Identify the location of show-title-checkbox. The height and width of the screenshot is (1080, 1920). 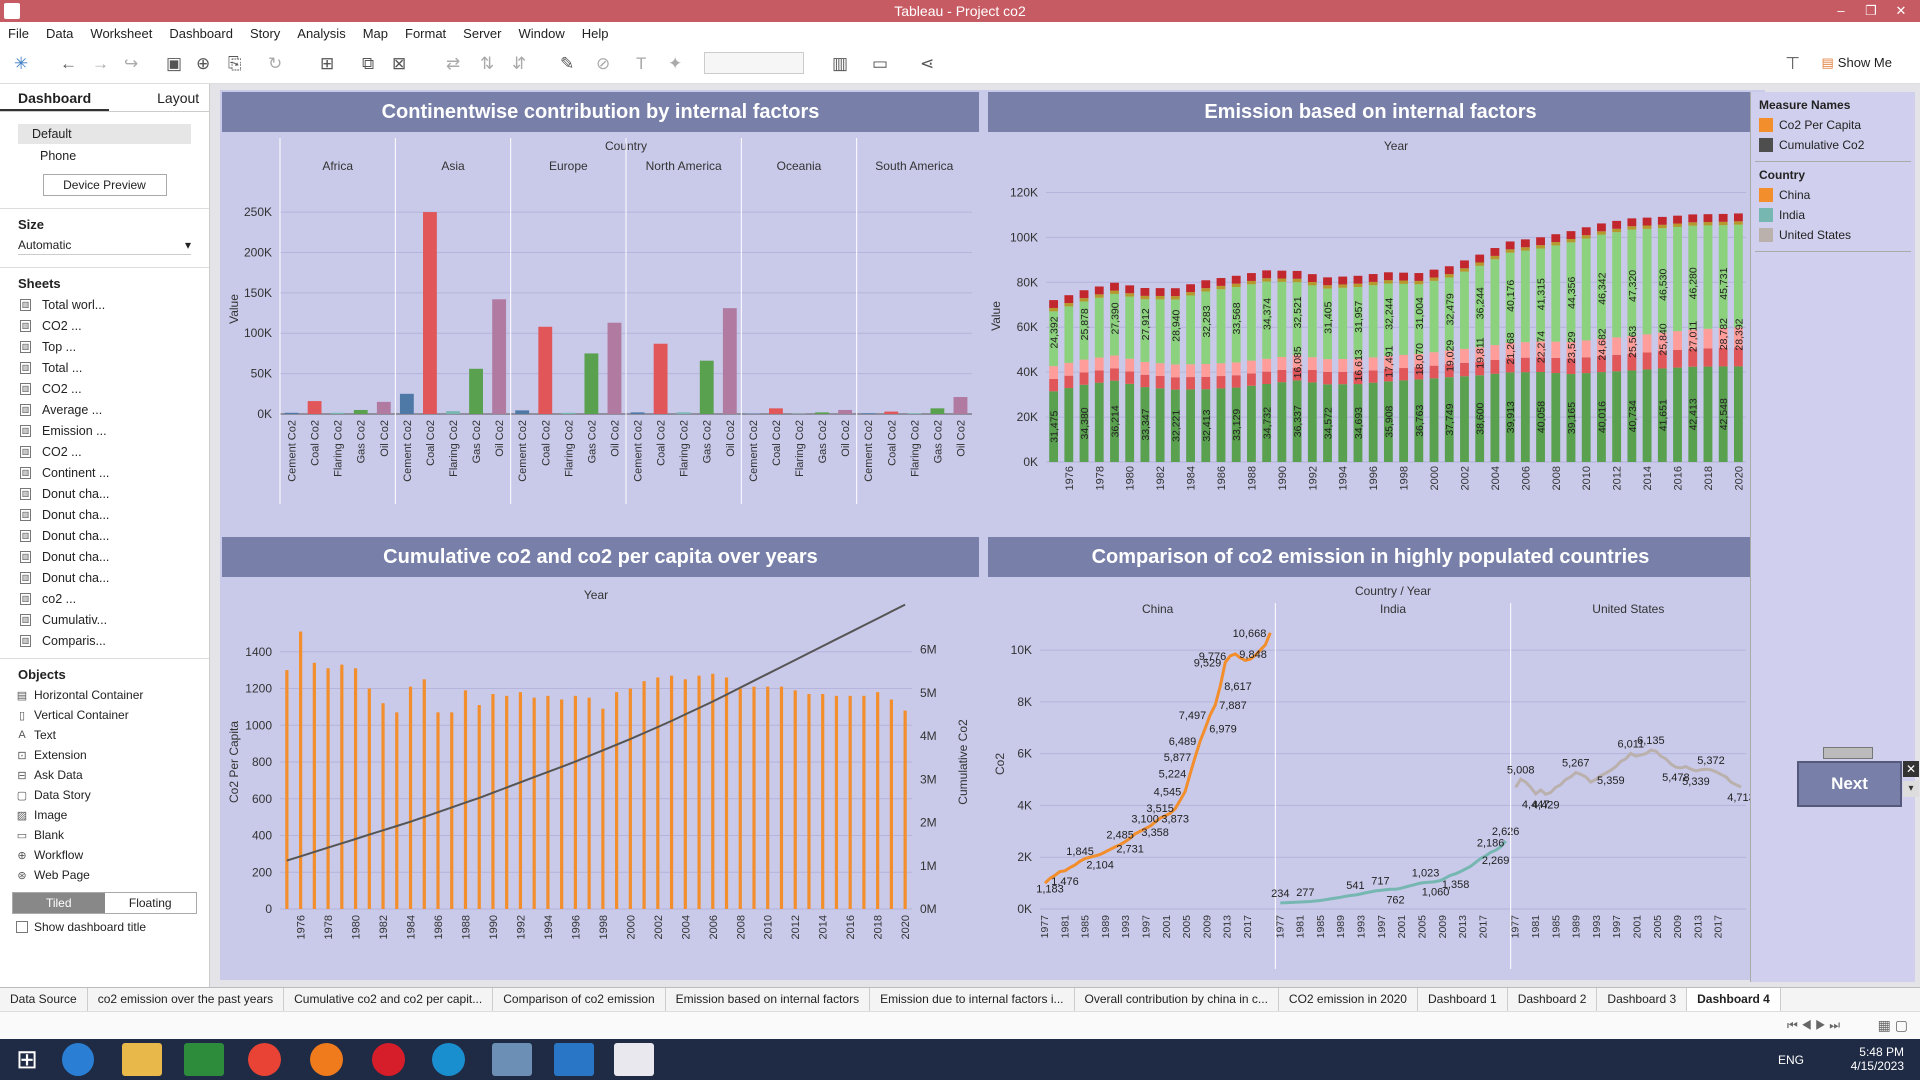
(22, 927).